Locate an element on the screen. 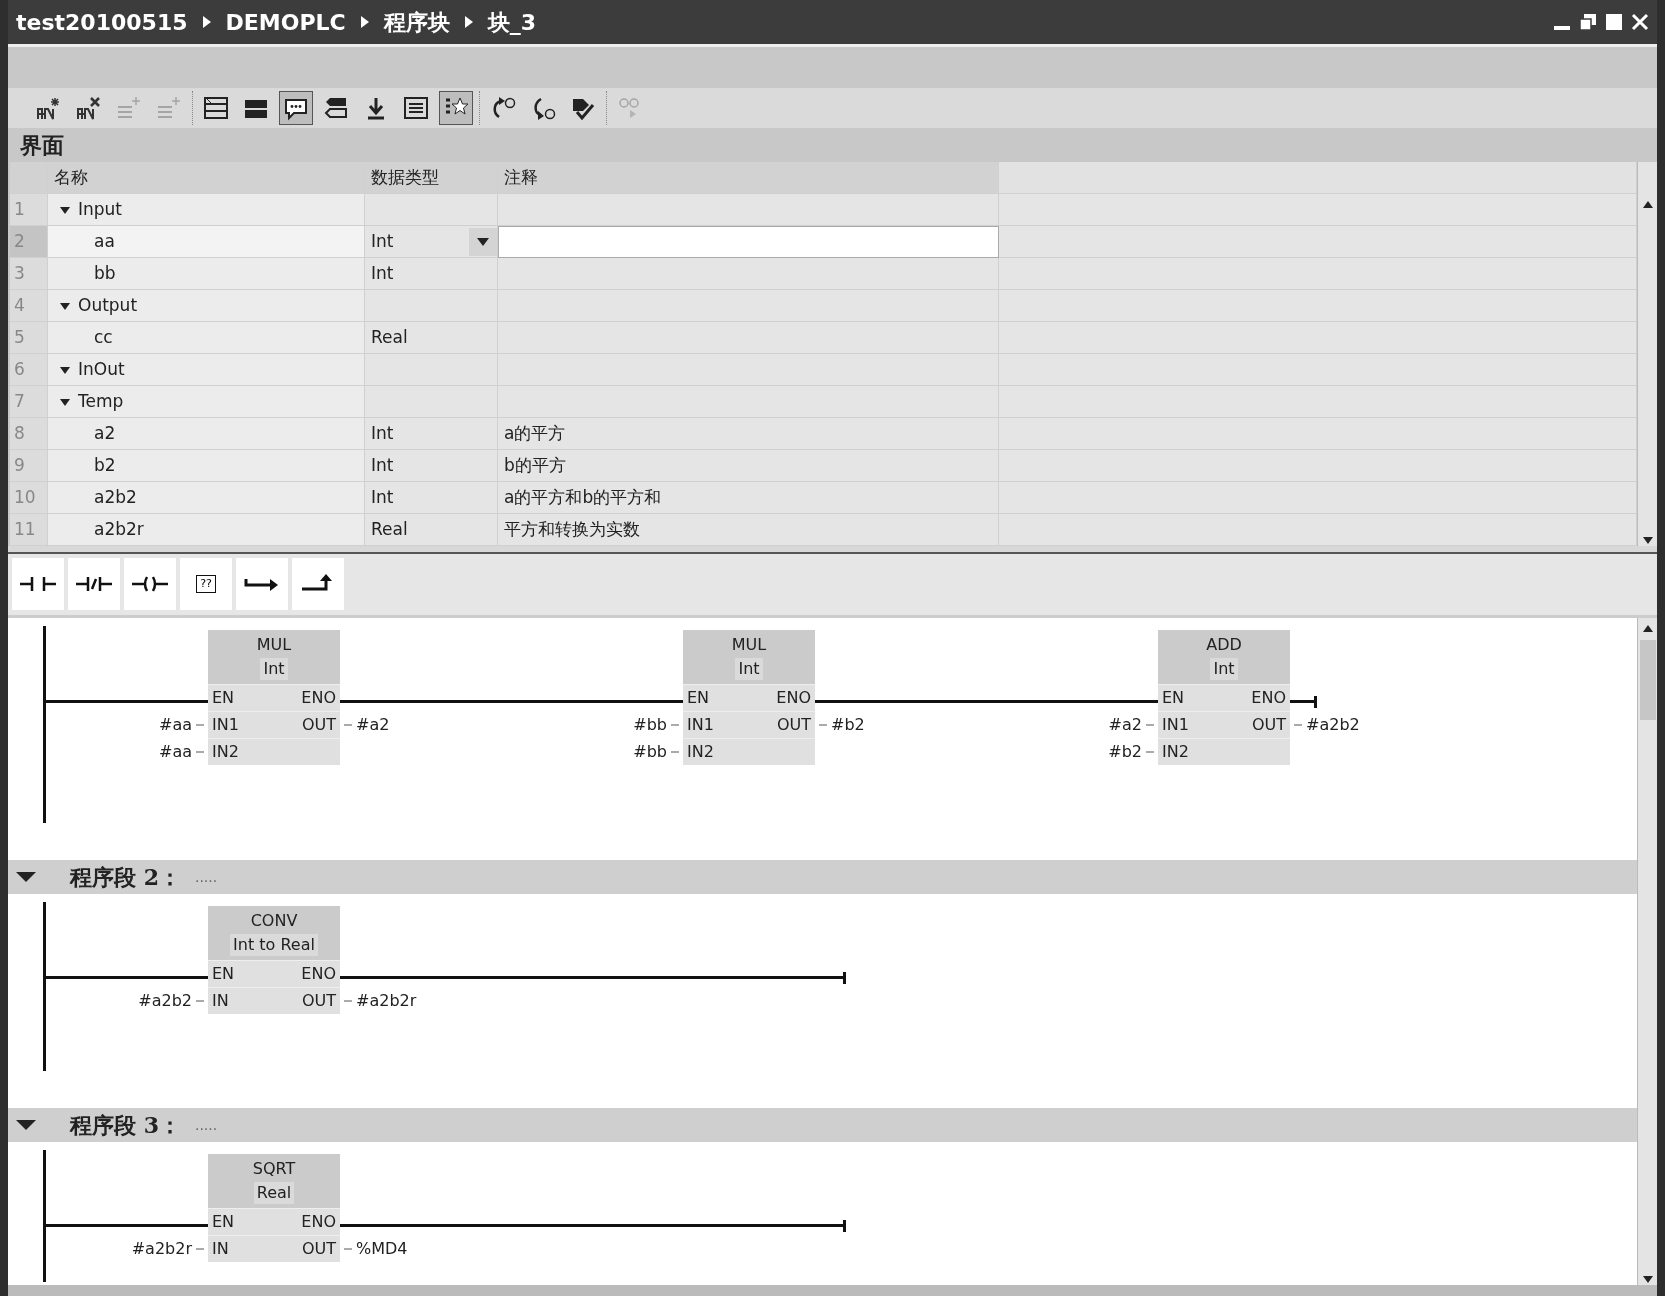 Image resolution: width=1665 pixels, height=1296 pixels. breadcrumb-item: 块_3 is located at coordinates (511, 22).